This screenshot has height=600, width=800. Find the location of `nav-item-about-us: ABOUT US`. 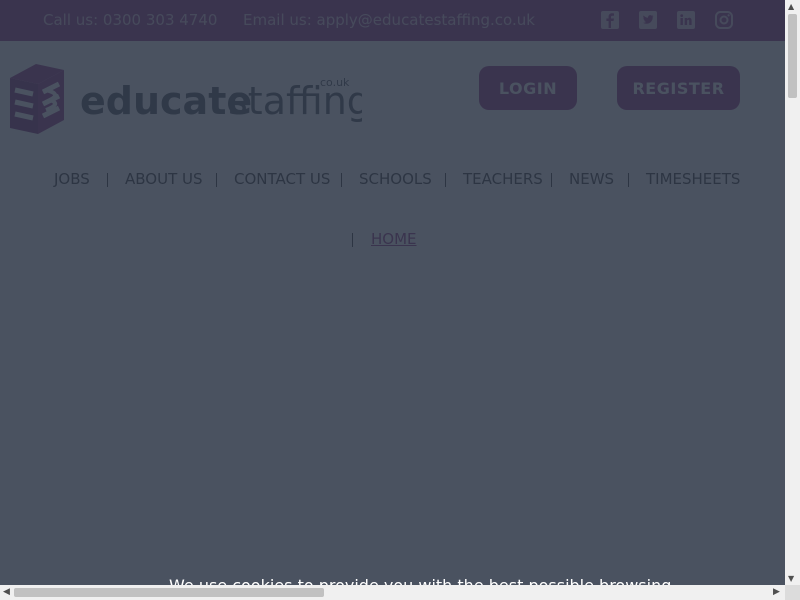

nav-item-about-us: ABOUT US is located at coordinates (164, 179).